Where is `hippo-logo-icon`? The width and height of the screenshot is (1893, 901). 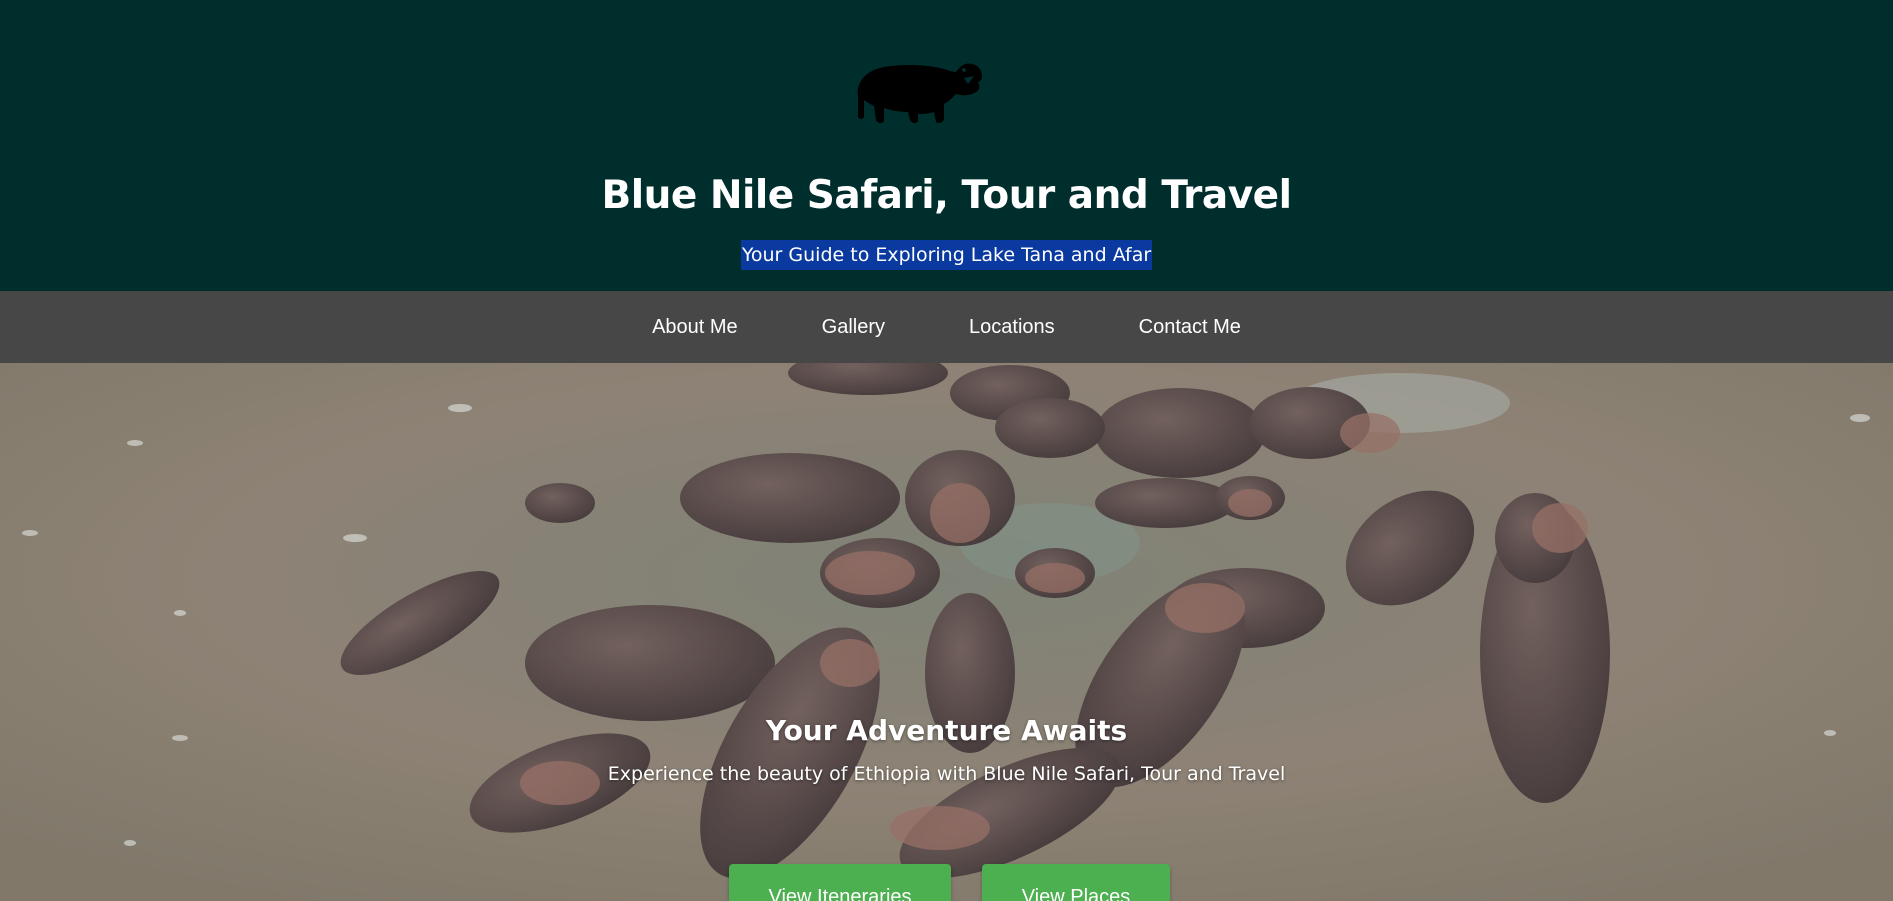 hippo-logo-icon is located at coordinates (919, 93).